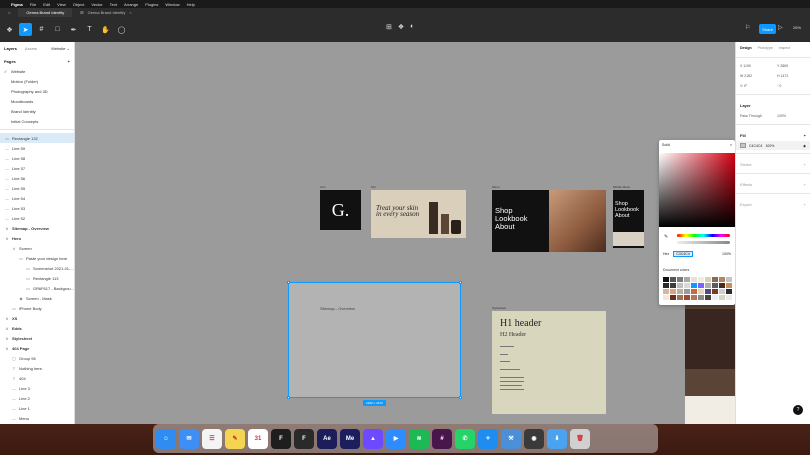  What do you see at coordinates (258, 438) in the screenshot?
I see `calendar-icon: 31` at bounding box center [258, 438].